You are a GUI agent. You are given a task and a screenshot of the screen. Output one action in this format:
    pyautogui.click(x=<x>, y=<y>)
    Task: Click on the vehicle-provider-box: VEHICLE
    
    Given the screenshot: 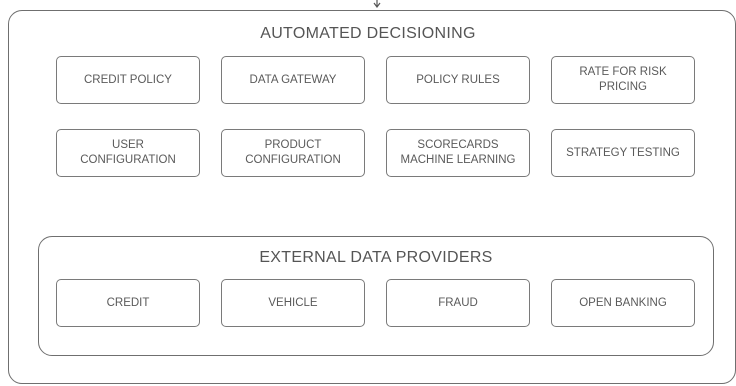 What is the action you would take?
    pyautogui.click(x=293, y=303)
    